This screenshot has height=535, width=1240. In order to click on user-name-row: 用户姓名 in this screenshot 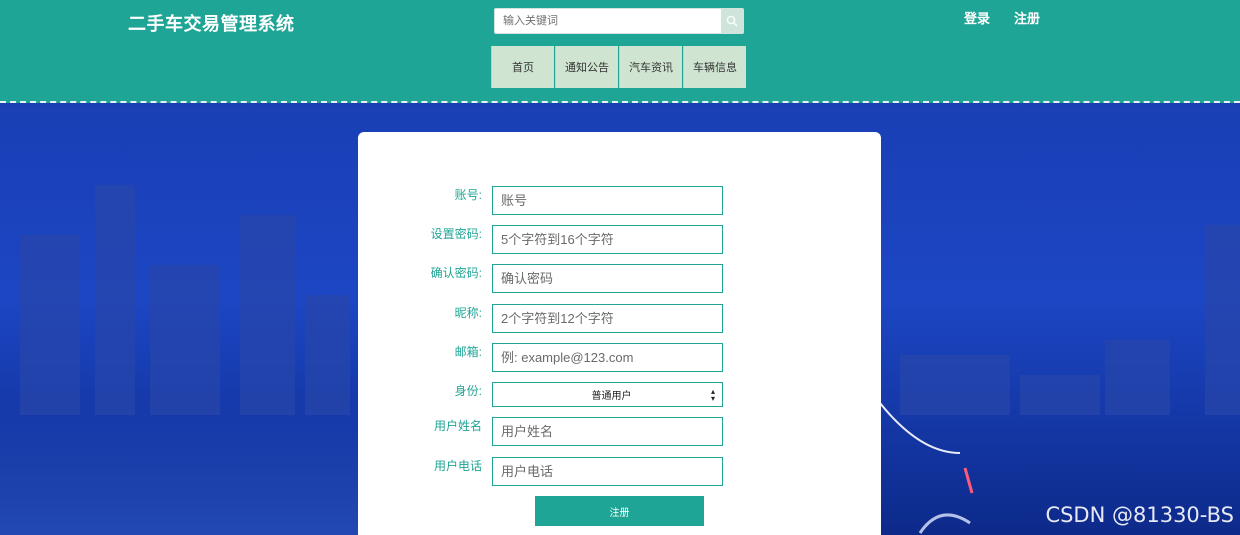, I will do `click(619, 432)`.